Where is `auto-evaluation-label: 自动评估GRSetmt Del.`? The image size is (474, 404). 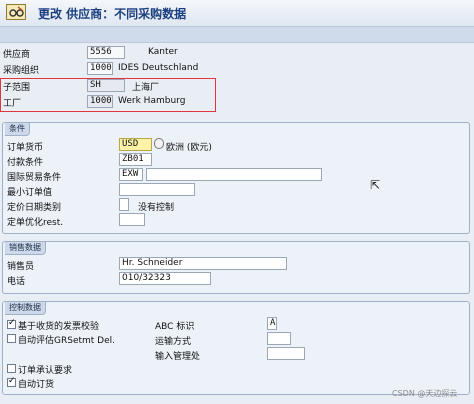 auto-evaluation-label: 自动评估GRSetmt Del. is located at coordinates (66, 341).